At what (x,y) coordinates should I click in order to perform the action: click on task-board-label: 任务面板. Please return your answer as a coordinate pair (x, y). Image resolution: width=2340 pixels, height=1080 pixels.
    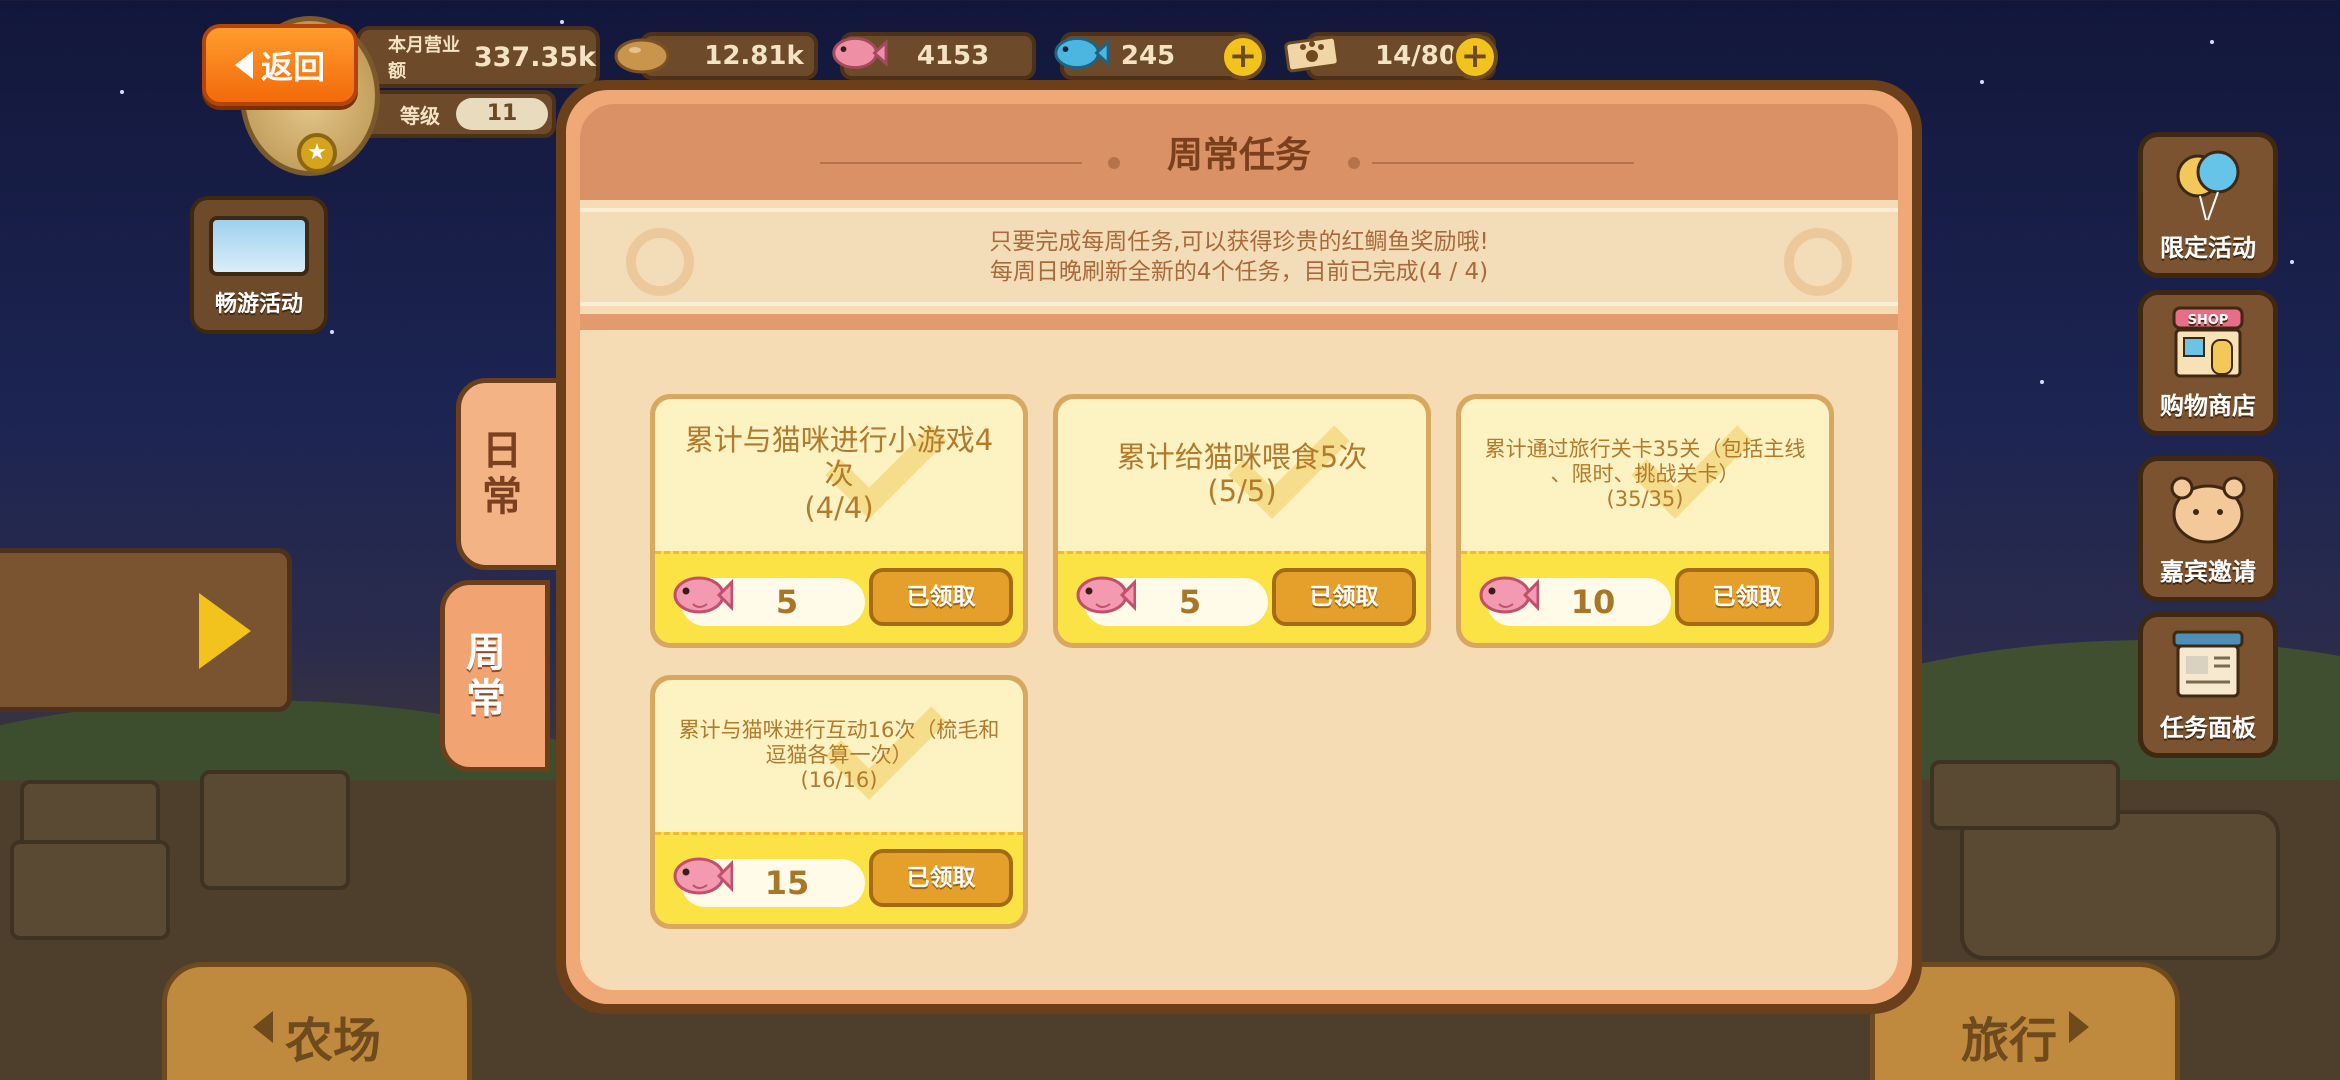
    Looking at the image, I should click on (2208, 728).